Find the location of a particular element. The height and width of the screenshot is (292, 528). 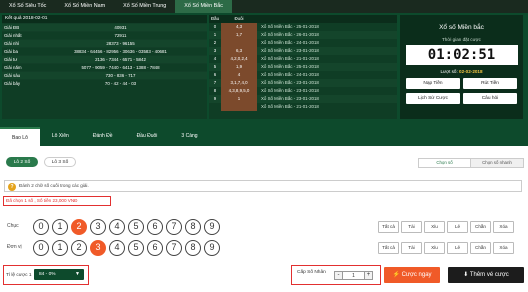

tail-digits: 3,1,7,4,0 is located at coordinates (239, 83).